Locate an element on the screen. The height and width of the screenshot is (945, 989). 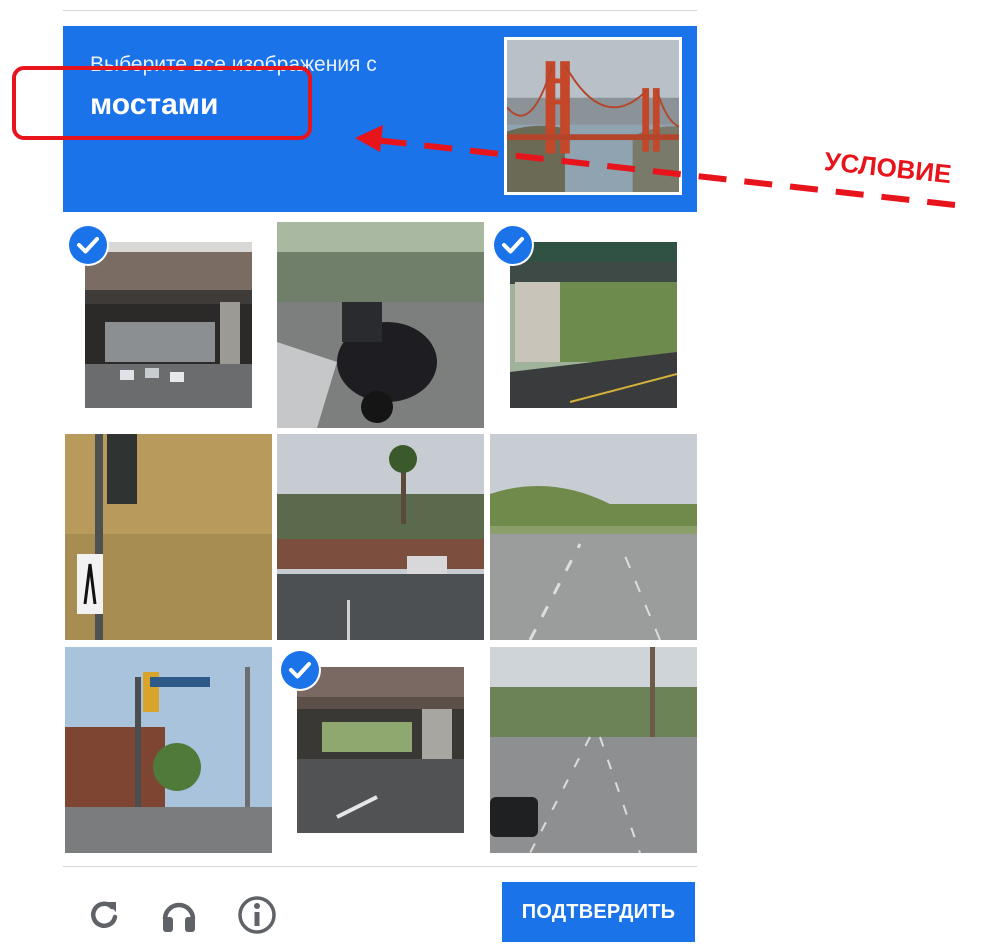
tile-image-overpass is located at coordinates (168, 325).